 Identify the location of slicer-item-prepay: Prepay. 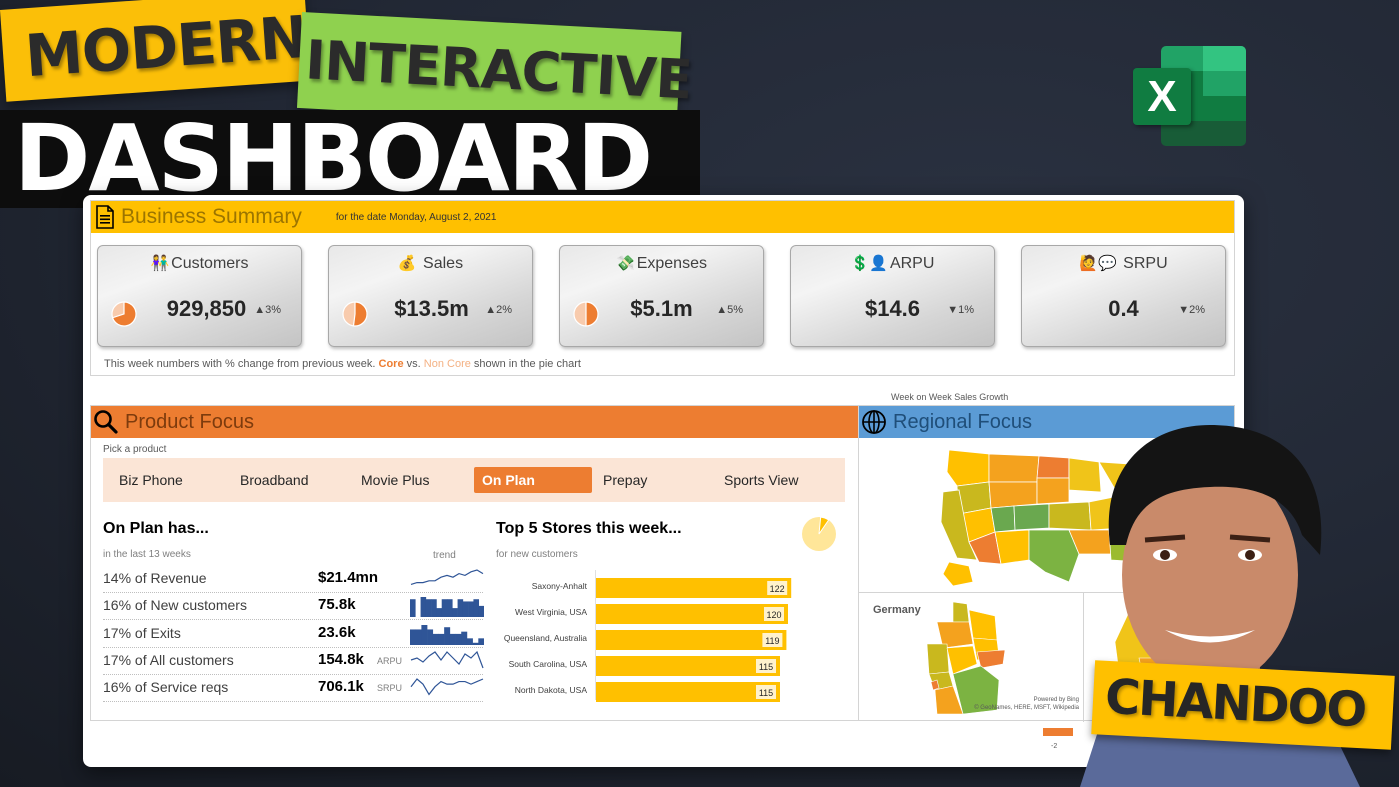
(654, 480).